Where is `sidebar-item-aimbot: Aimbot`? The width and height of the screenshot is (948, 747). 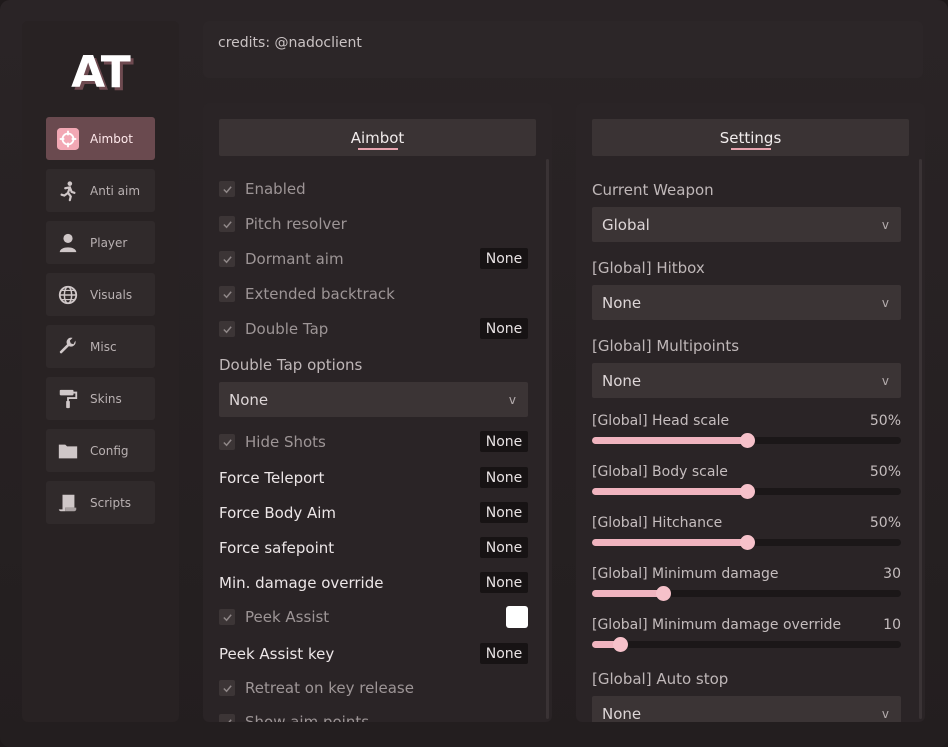
sidebar-item-aimbot: Aimbot is located at coordinates (100, 138).